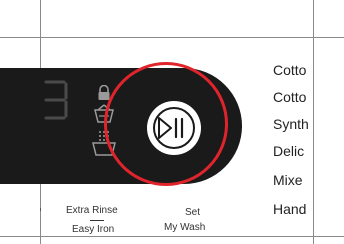  I want to click on guide-line-right, so click(313, 122).